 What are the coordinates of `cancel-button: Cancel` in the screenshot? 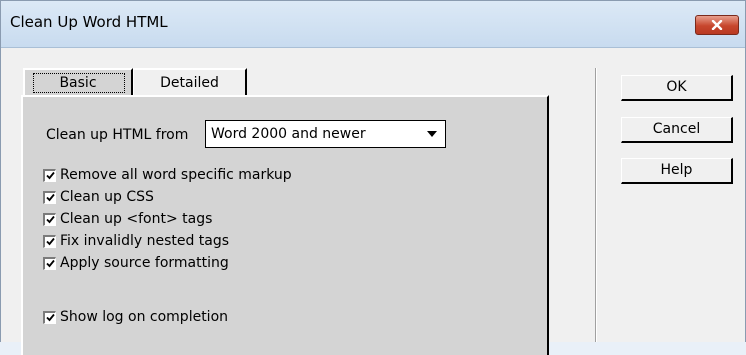 It's located at (677, 130).